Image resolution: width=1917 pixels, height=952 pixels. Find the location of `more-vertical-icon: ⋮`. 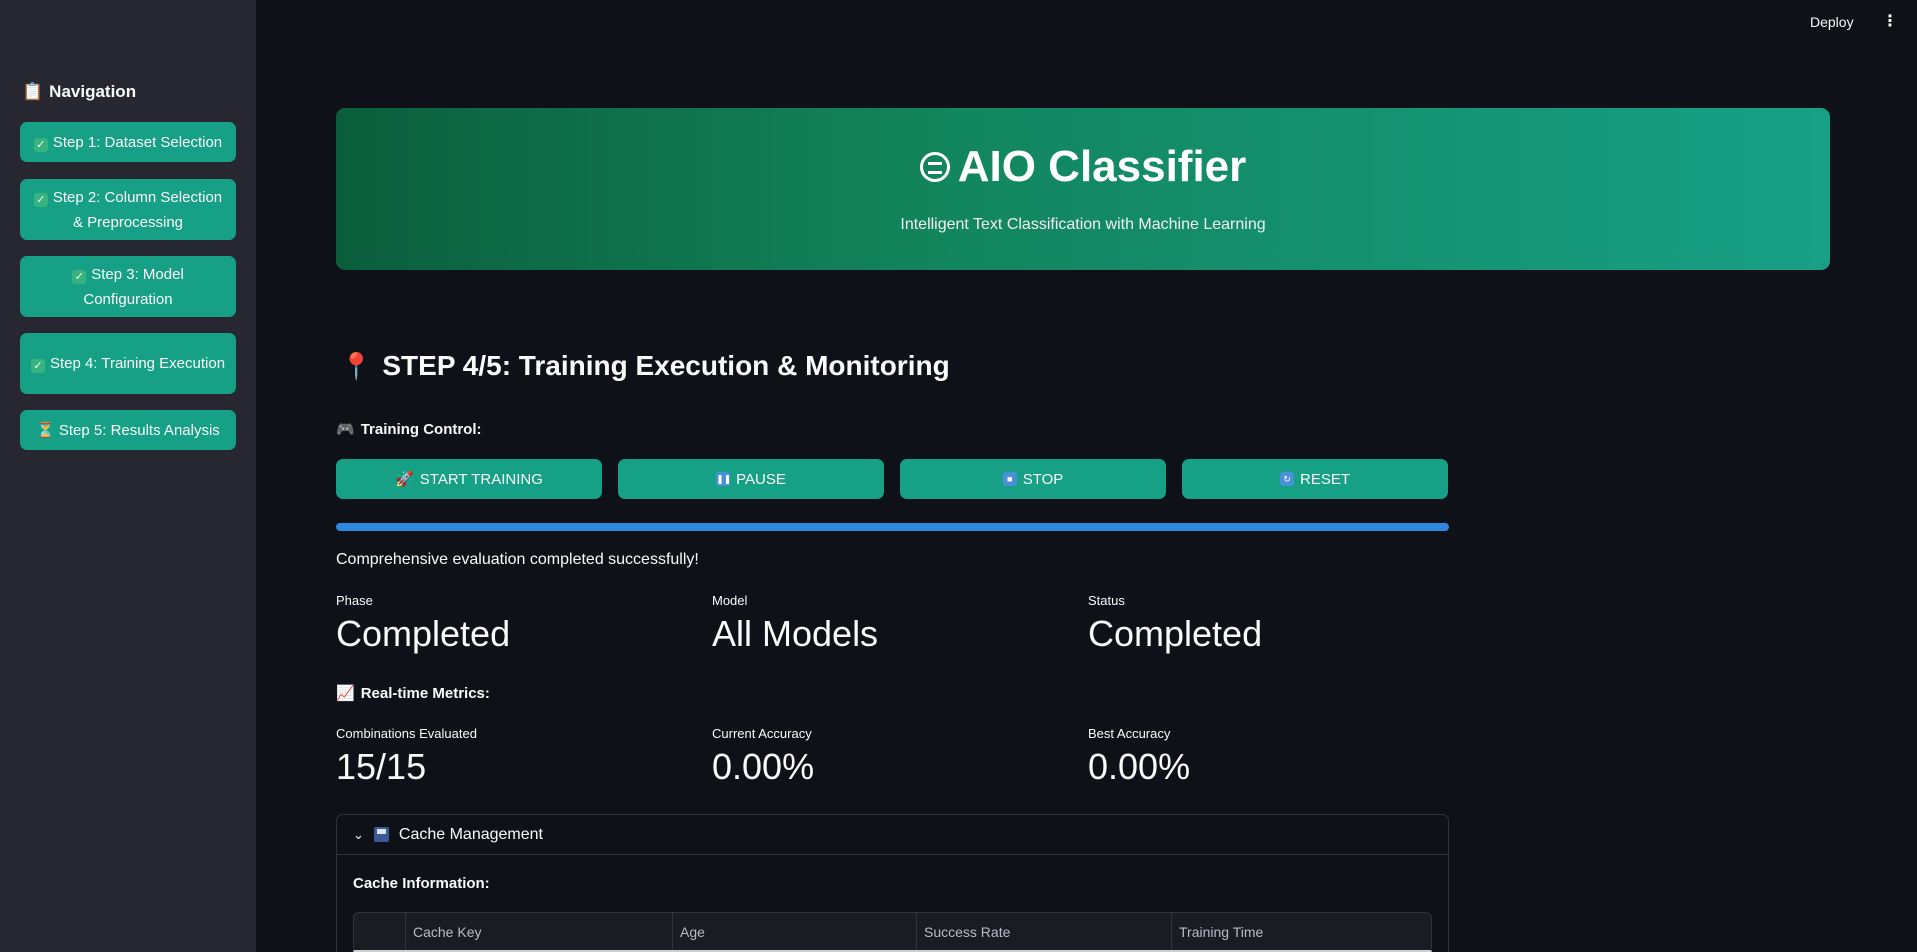

more-vertical-icon: ⋮ is located at coordinates (1890, 22).